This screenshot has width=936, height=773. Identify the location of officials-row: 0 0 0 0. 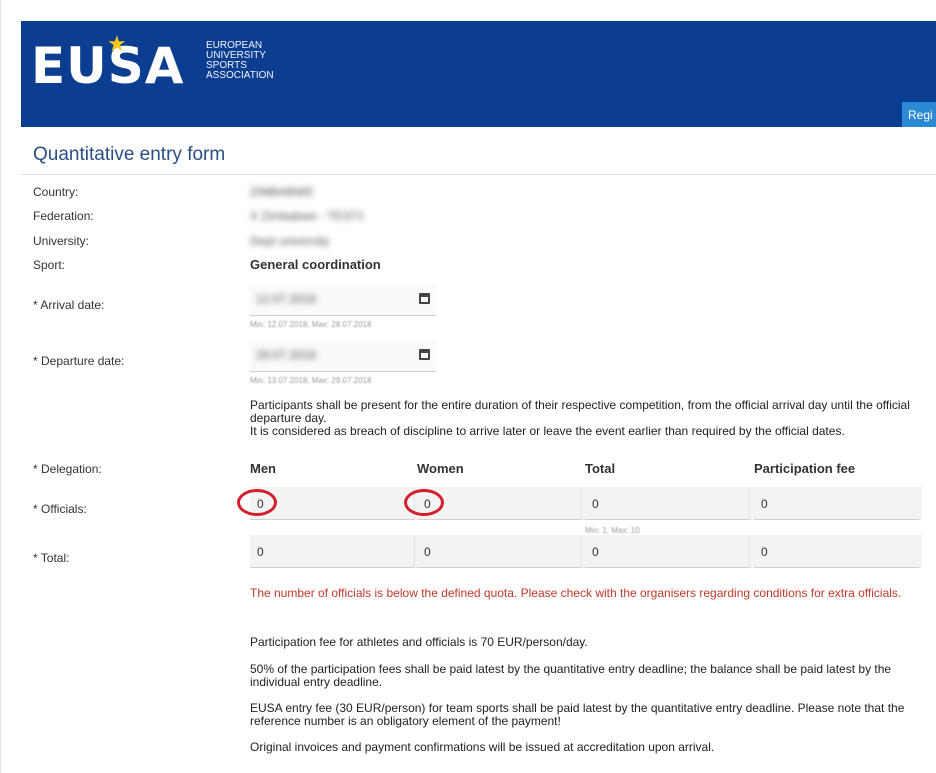
(586, 503).